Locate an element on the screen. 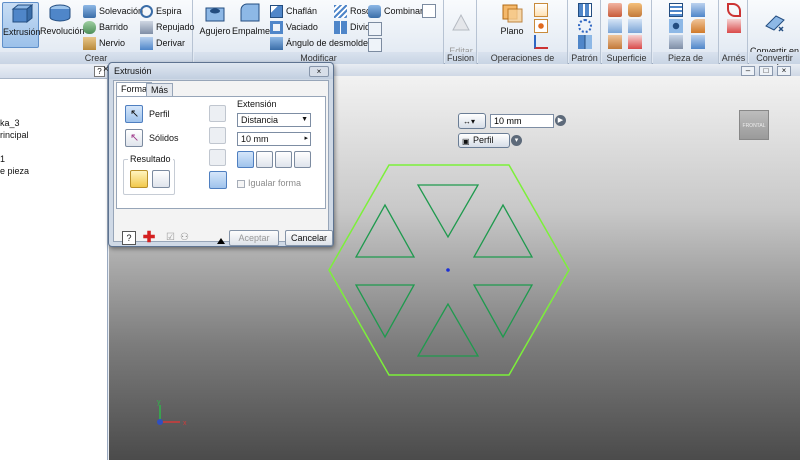 This screenshot has width=800, height=460. result-solid-button is located at coordinates (139, 179).